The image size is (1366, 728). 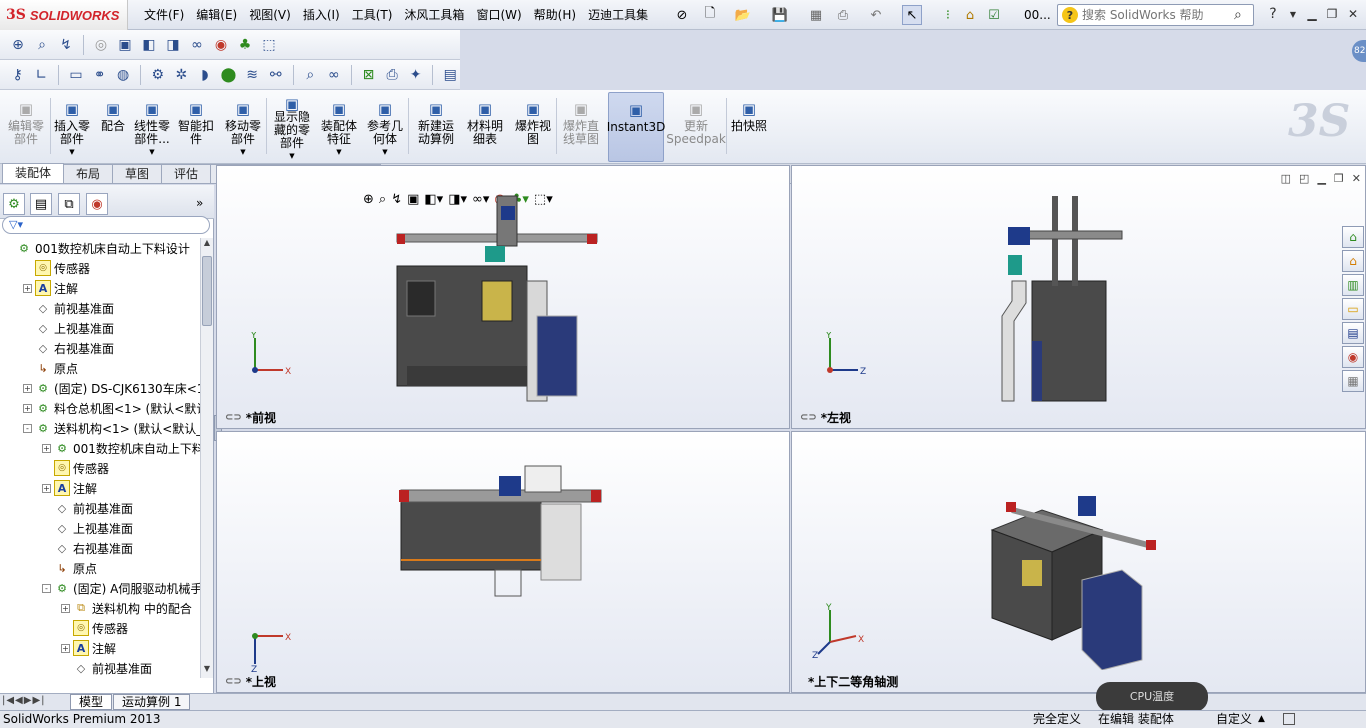 What do you see at coordinates (221, 45) in the screenshot?
I see `appearance-icon: ◉` at bounding box center [221, 45].